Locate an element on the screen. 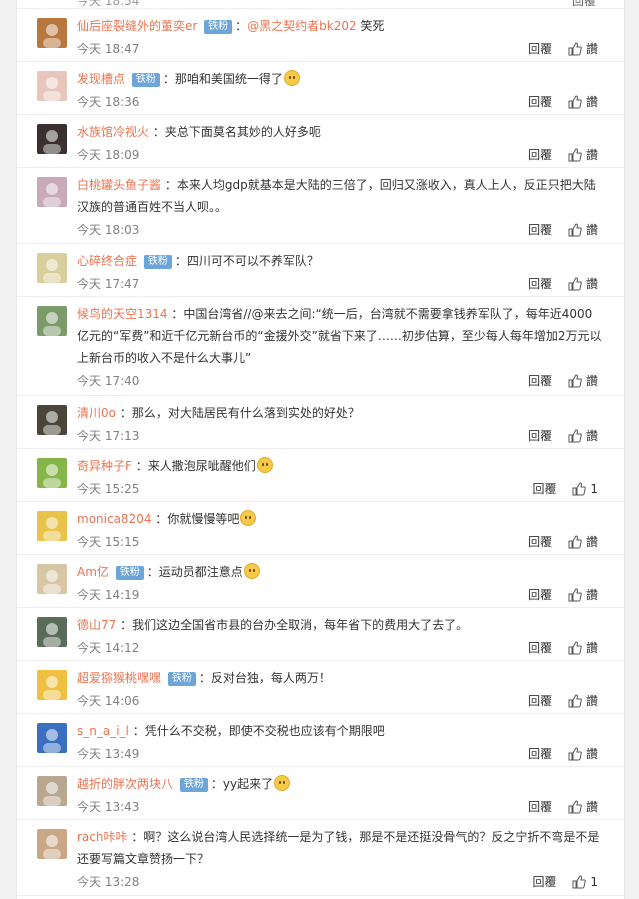 The image size is (639, 899). mention-link: @黑之契约者bk202 is located at coordinates (301, 26).